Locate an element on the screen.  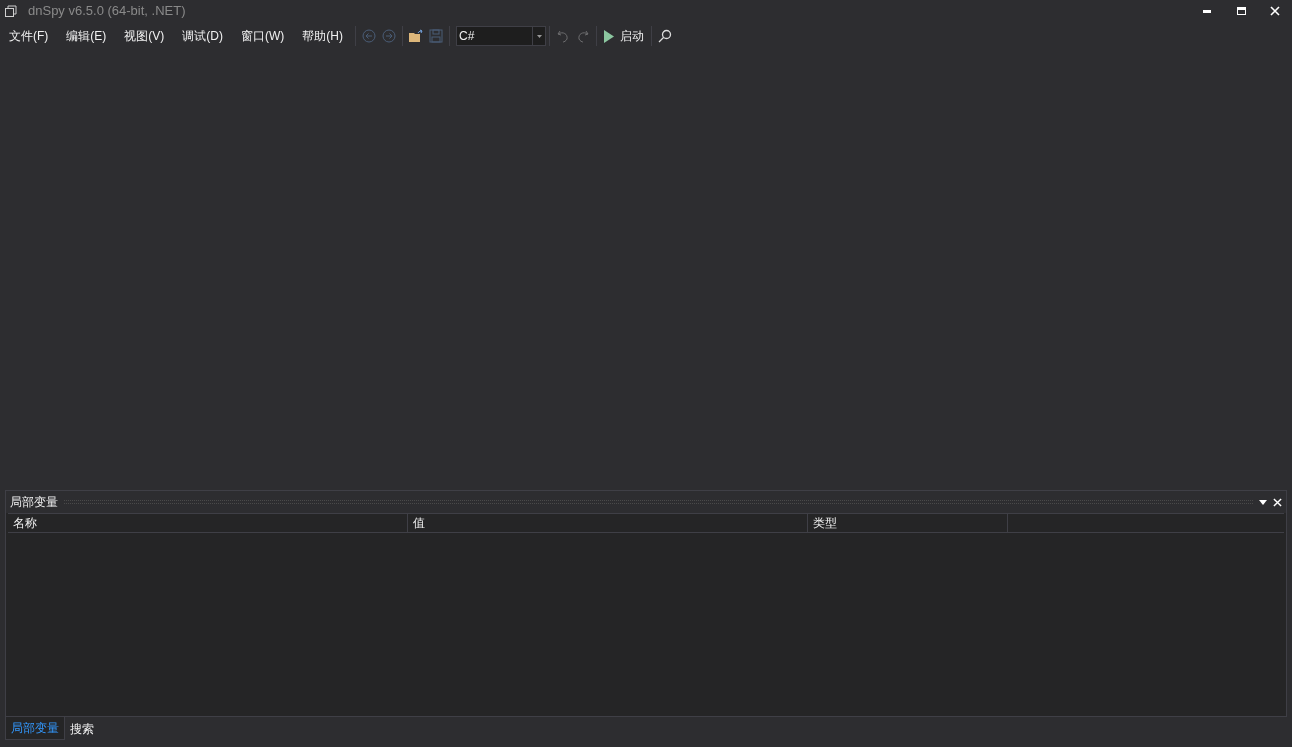
menu-item: 窗口(W) is located at coordinates (263, 36).